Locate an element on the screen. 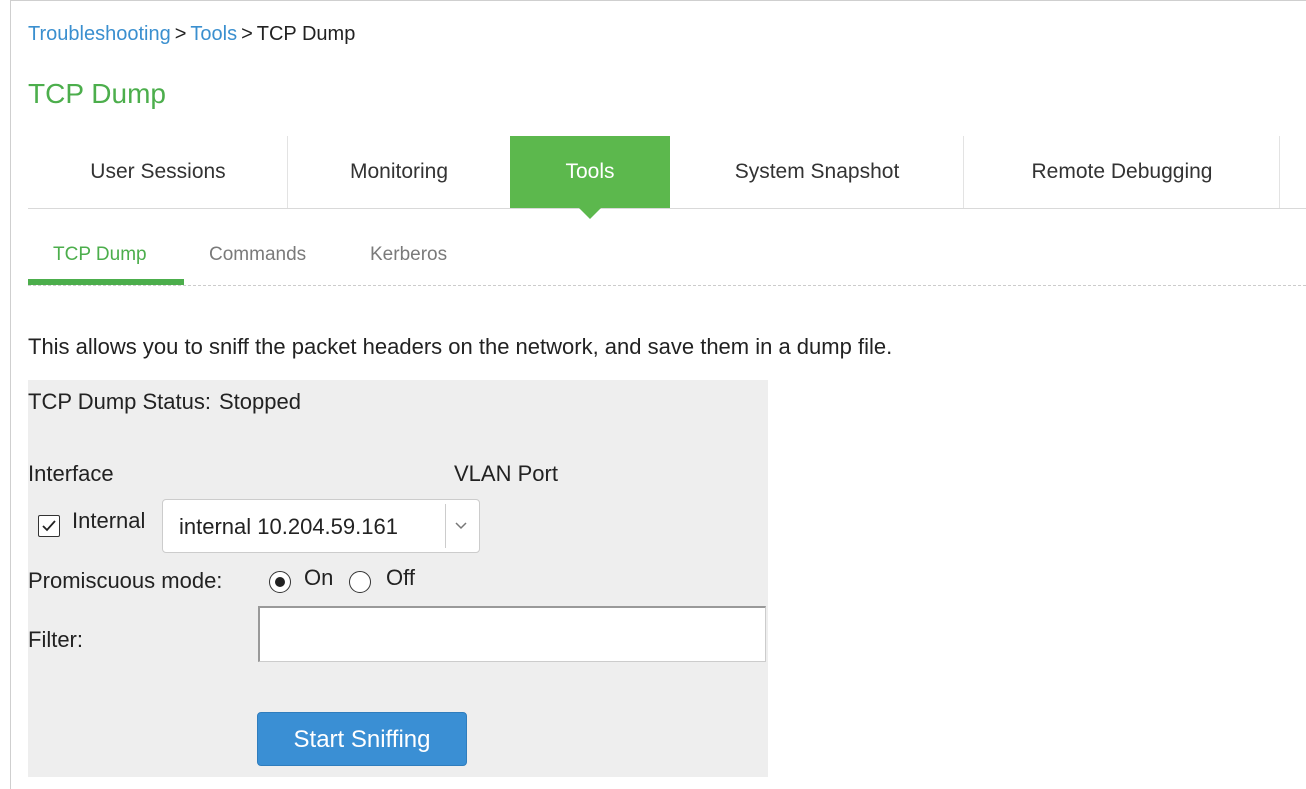  filter-input is located at coordinates (512, 634).